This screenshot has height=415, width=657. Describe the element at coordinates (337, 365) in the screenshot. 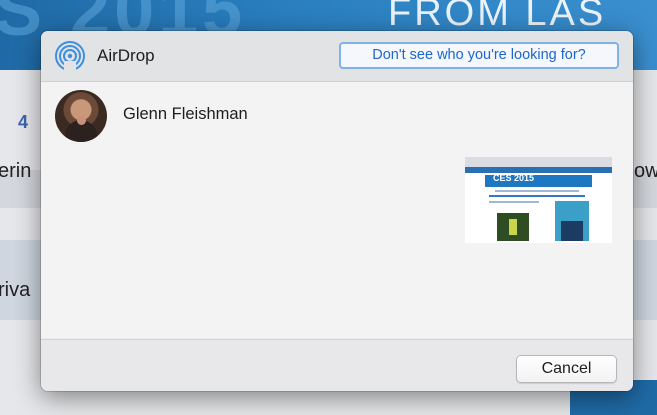

I see `dialog-footer: Cancel` at that location.